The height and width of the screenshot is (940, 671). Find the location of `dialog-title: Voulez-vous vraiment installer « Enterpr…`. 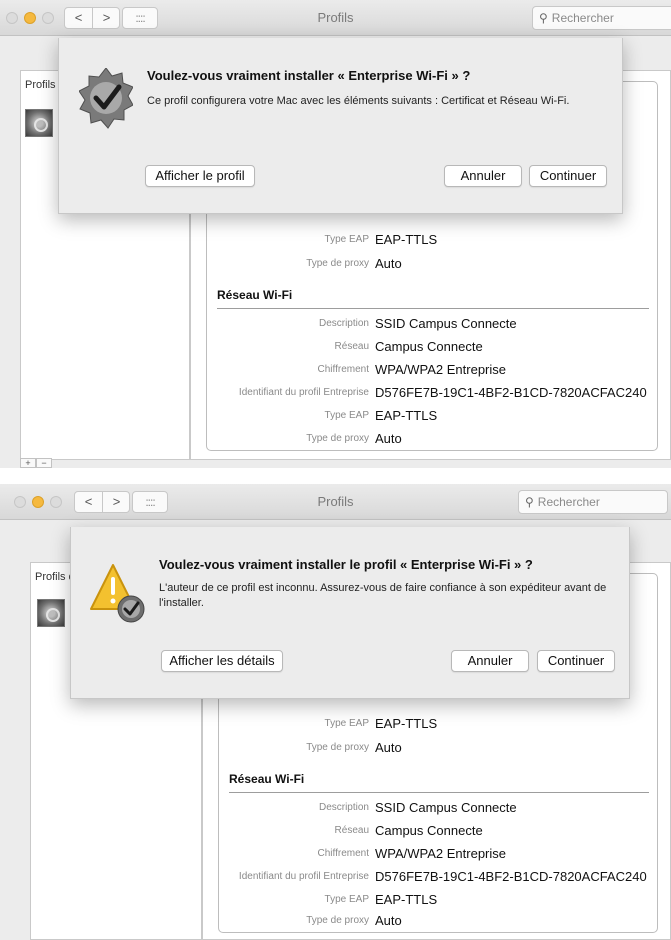

dialog-title: Voulez-vous vraiment installer « Enterpr… is located at coordinates (309, 75).